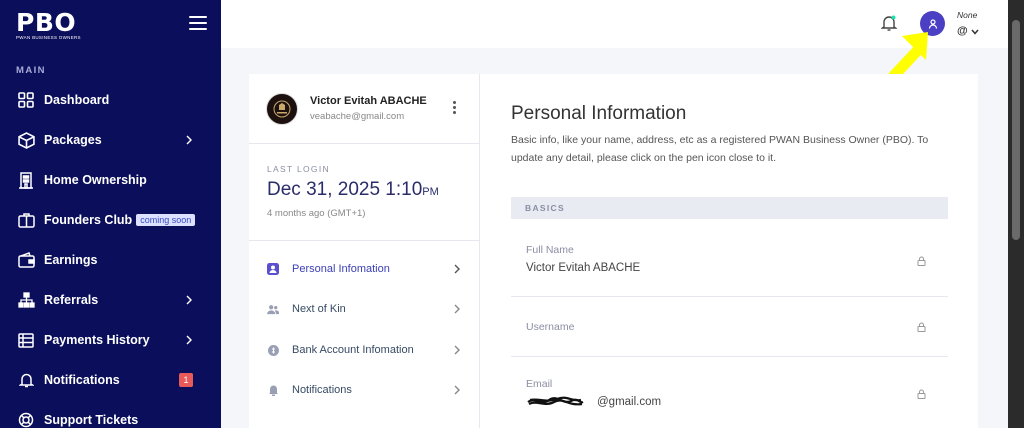  What do you see at coordinates (583, 268) in the screenshot?
I see `field-value: Victor Evitah ABACHE` at bounding box center [583, 268].